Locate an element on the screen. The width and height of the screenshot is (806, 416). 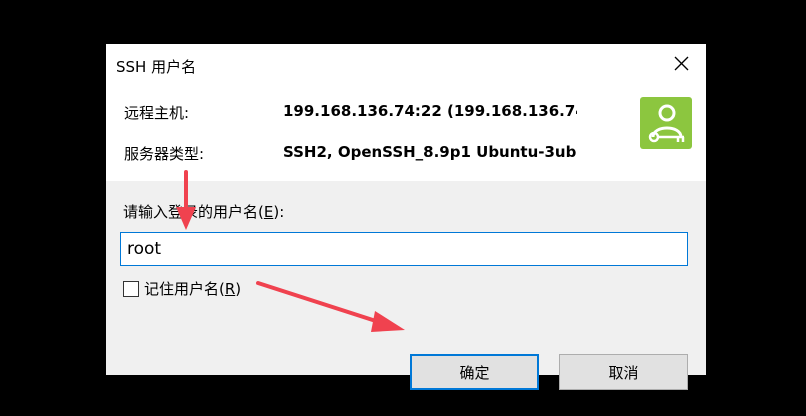
cancel-button: 取消 is located at coordinates (623, 372).